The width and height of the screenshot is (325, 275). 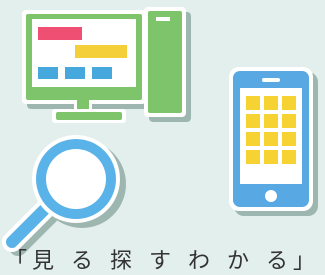 I want to click on caption-text: 「見 る 探 す わ か る」, so click(x=162, y=261).